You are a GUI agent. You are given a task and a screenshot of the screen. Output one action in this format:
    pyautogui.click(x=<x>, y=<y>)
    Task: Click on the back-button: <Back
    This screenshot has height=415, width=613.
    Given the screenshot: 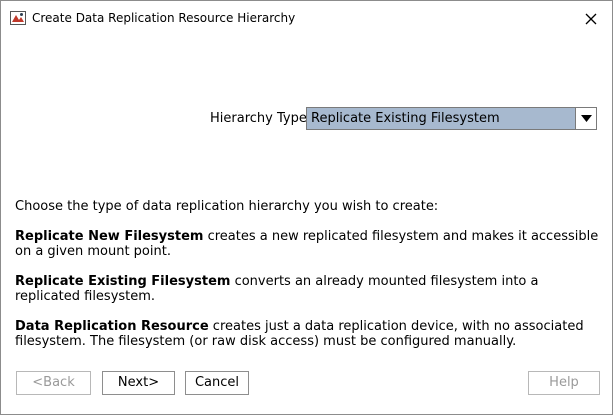 What is the action you would take?
    pyautogui.click(x=53, y=383)
    